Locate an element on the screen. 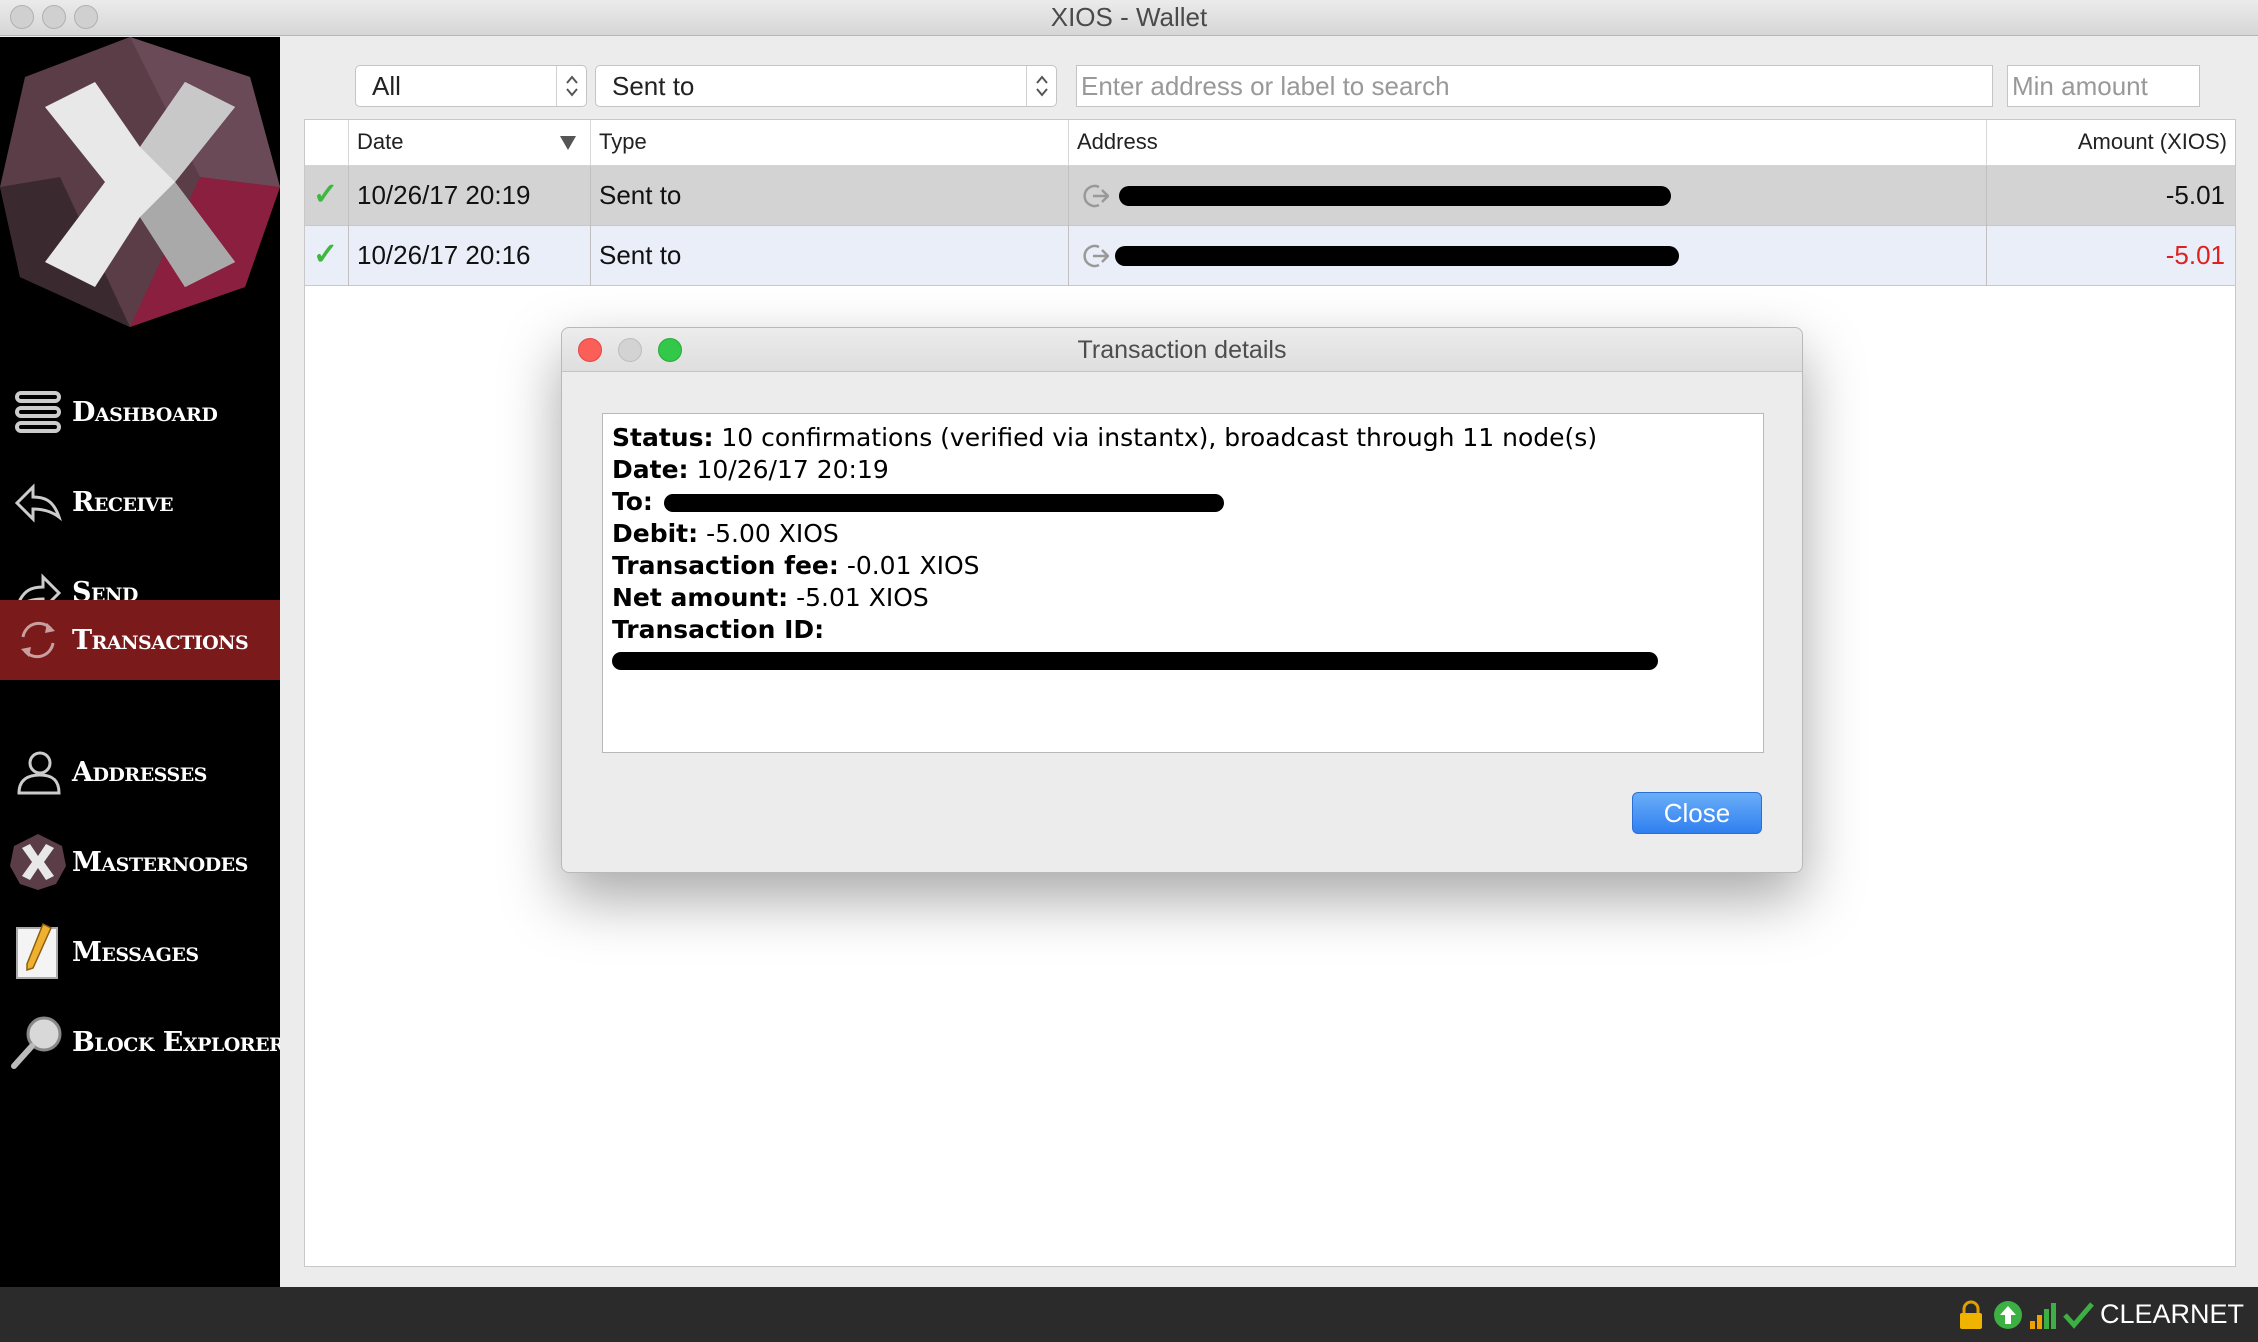 The width and height of the screenshot is (2258, 1342). sidebar-item-messages: Messages is located at coordinates (140, 952).